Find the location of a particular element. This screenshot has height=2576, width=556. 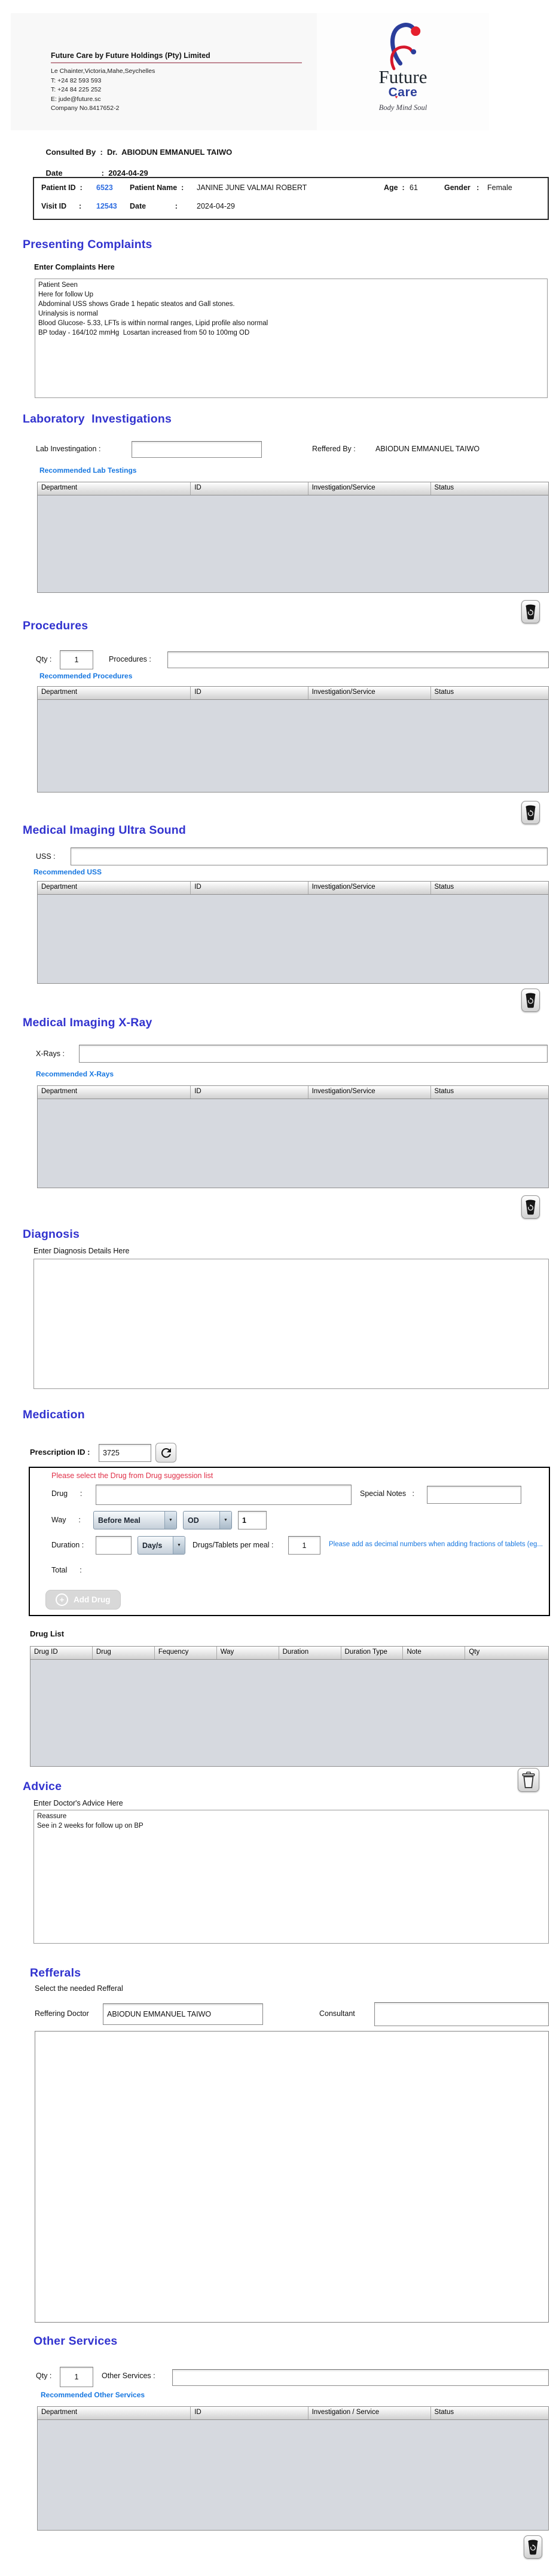

total-label: Total : is located at coordinates (66, 1570).